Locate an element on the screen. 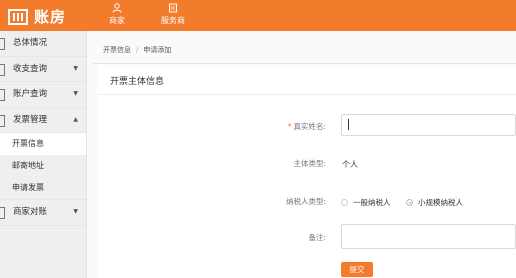 The width and height of the screenshot is (516, 278). sidebar-item-income-expense: 收支查询 ▼ is located at coordinates (43, 69).